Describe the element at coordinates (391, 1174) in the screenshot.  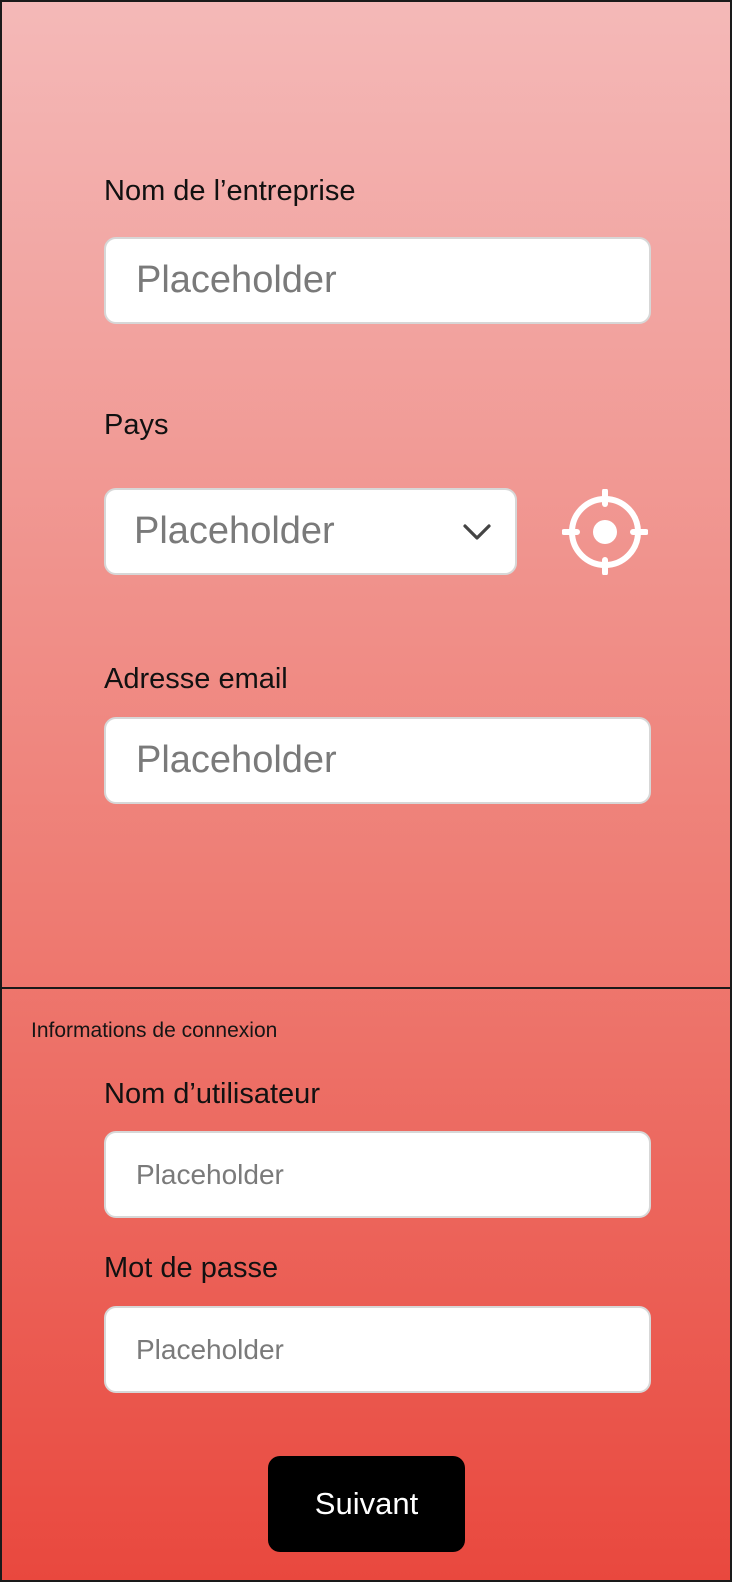
I see `username-input` at that location.